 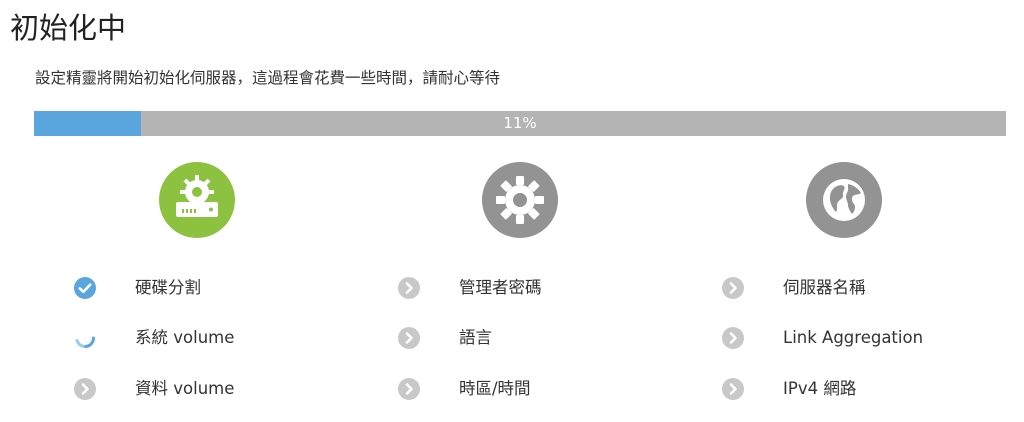 I want to click on check-circle-icon, so click(x=85, y=288).